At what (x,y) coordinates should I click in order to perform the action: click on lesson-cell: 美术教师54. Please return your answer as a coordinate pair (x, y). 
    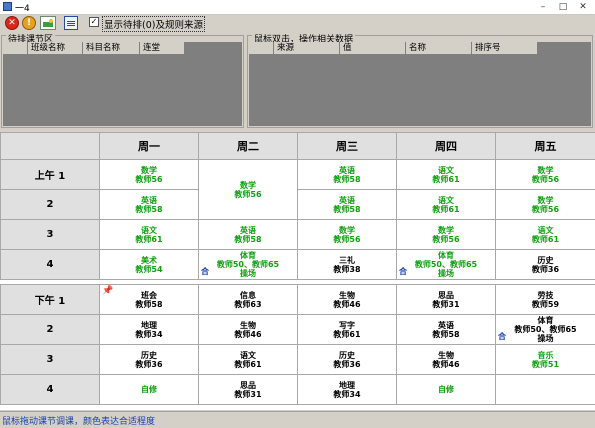
    Looking at the image, I should click on (149, 265).